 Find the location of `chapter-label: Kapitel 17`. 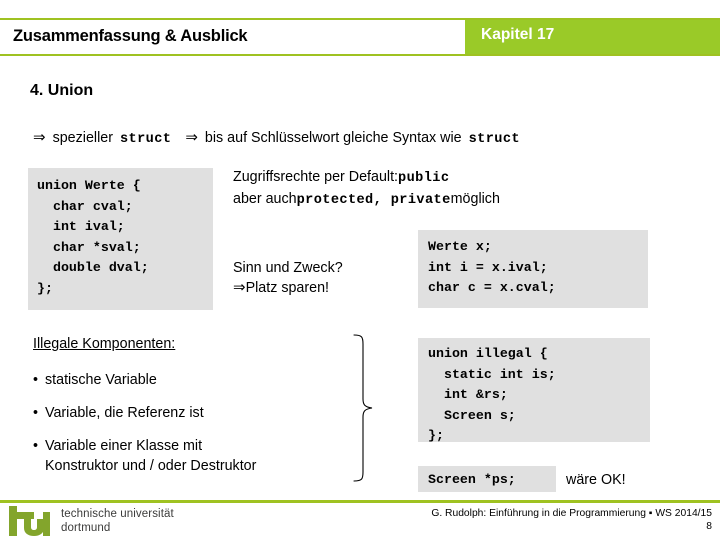

chapter-label: Kapitel 17 is located at coordinates (518, 34).